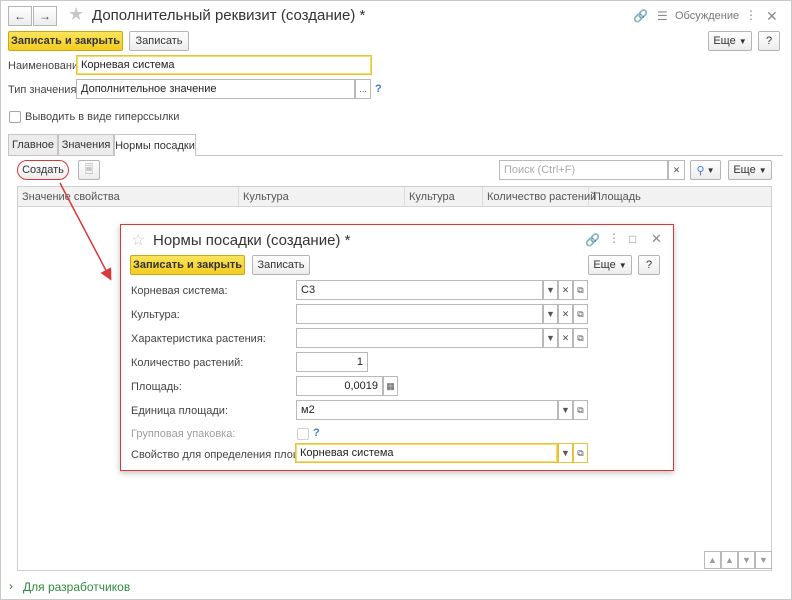  I want to click on root-system-label: Корневая система:, so click(179, 291).